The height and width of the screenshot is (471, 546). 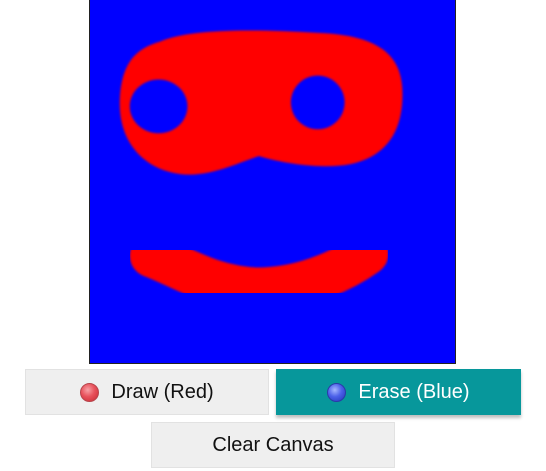 I want to click on clear-canvas-button: Clear Canvas, so click(x=273, y=445).